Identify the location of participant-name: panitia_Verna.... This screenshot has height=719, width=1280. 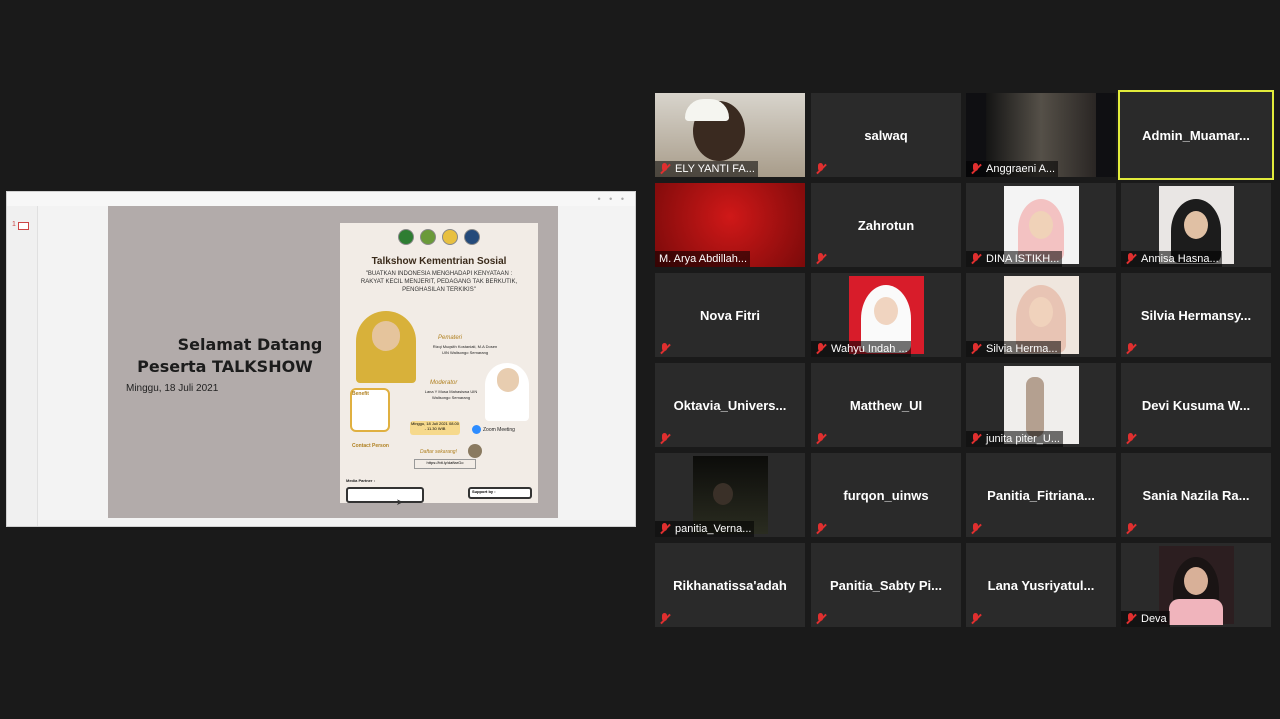
(713, 529).